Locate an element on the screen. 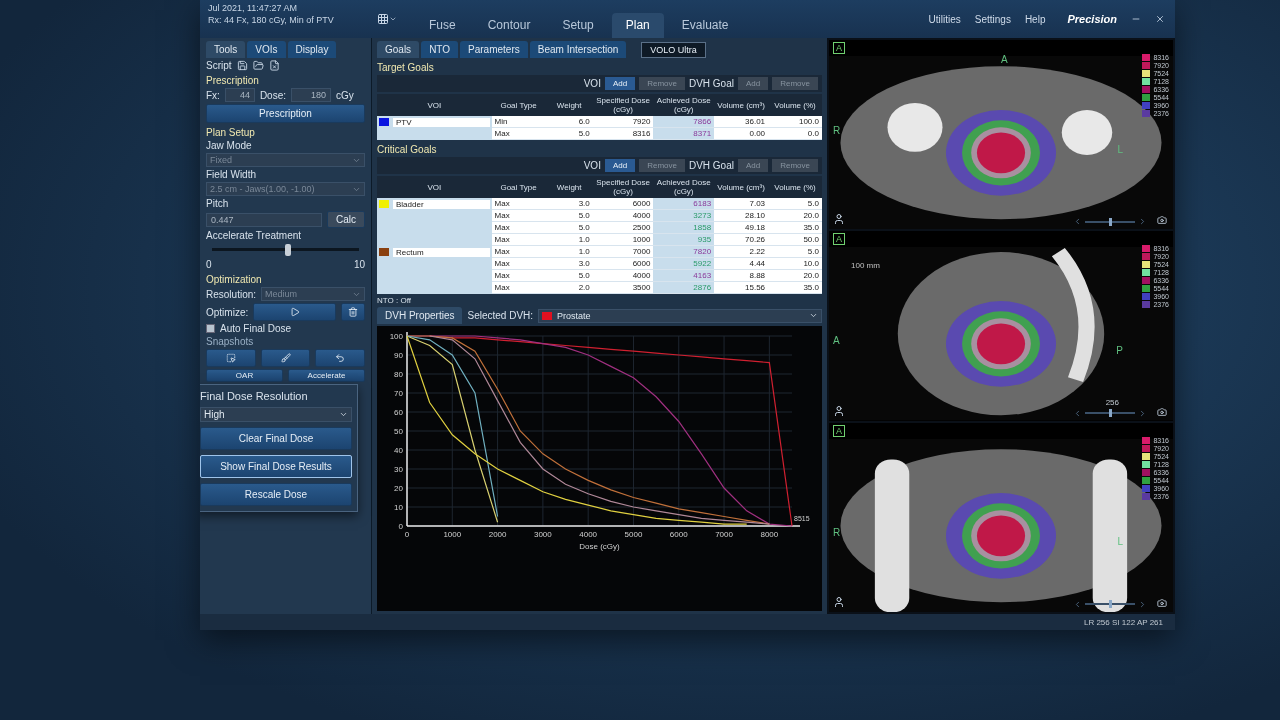 The width and height of the screenshot is (1280, 720). workflow-tab: Evaluate is located at coordinates (705, 25).